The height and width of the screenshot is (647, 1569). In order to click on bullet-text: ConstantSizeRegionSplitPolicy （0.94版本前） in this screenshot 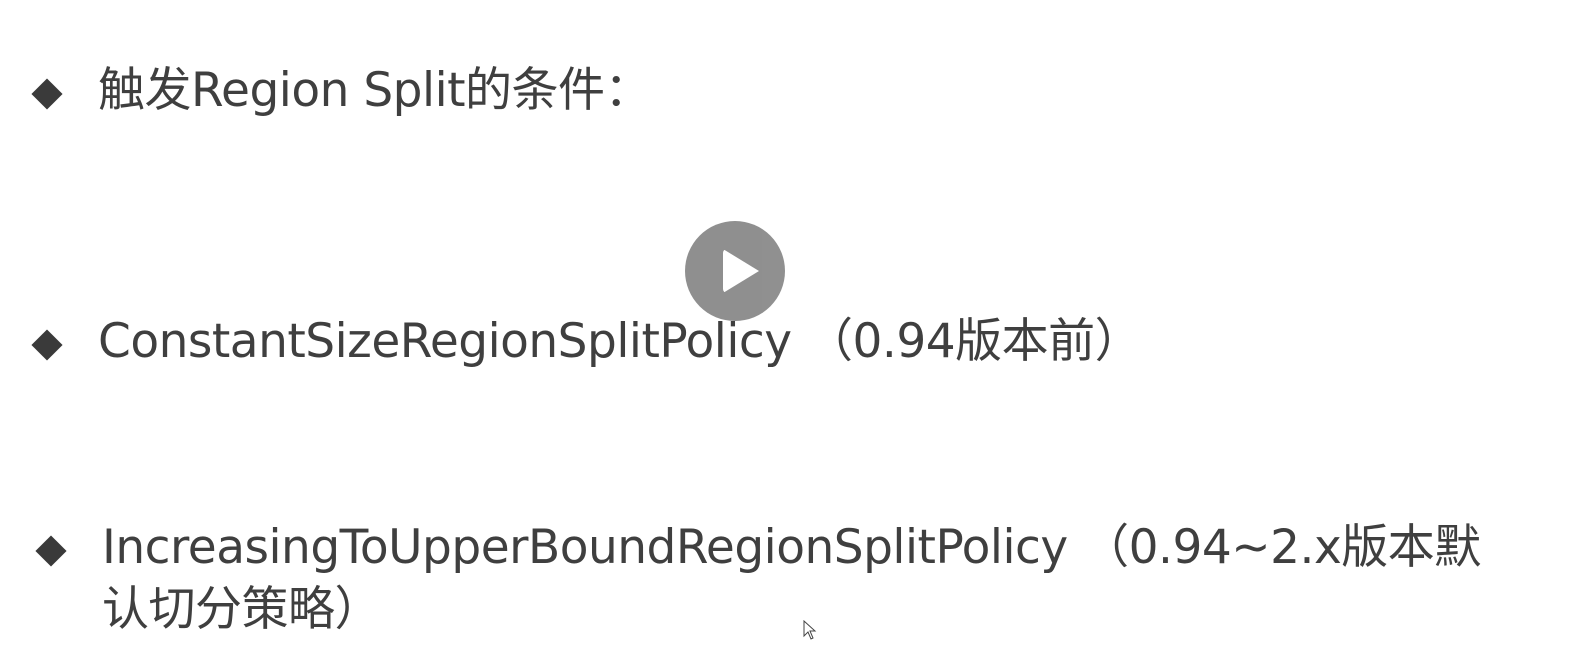, I will do `click(620, 341)`.